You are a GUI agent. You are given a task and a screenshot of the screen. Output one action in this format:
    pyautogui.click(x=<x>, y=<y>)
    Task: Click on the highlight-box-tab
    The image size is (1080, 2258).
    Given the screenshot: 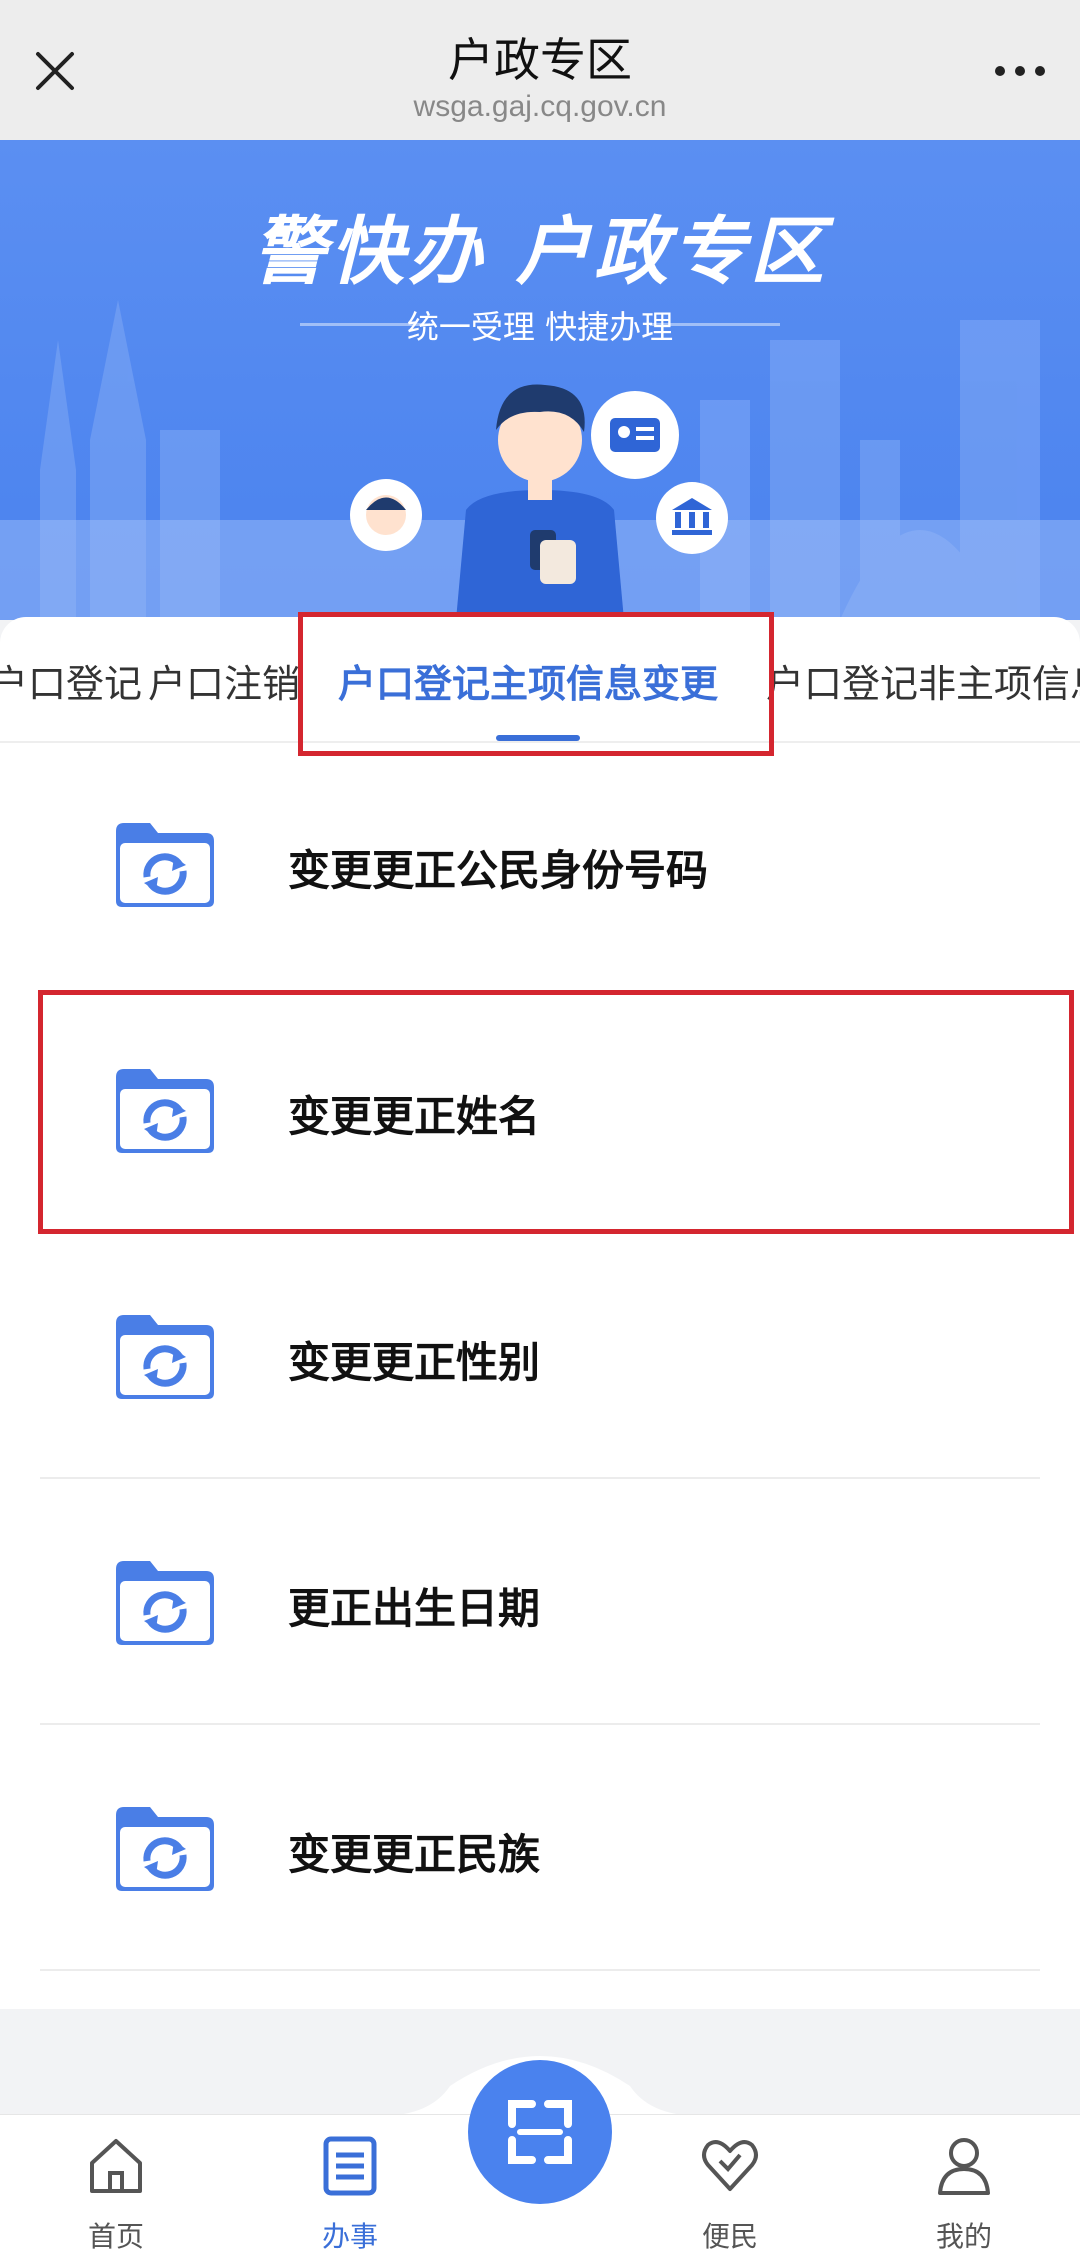 What is the action you would take?
    pyautogui.click(x=536, y=684)
    